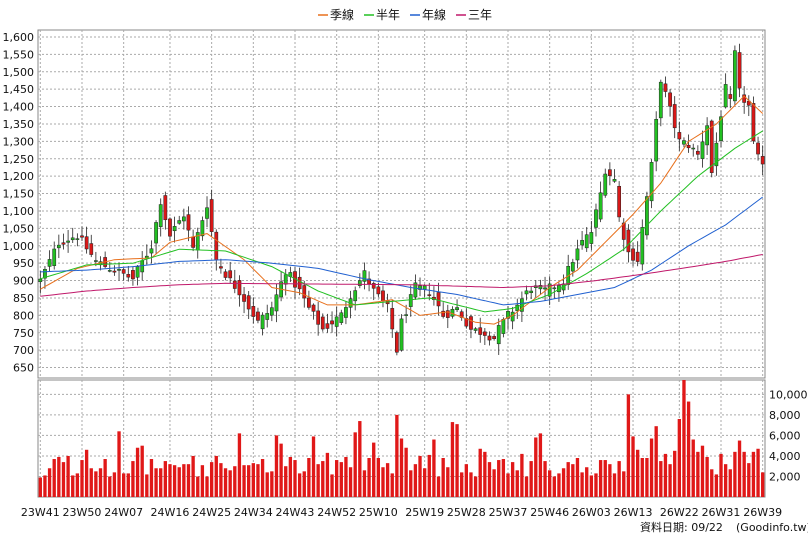 This screenshot has height=540, width=808. Describe the element at coordinates (434, 14) in the screenshot. I see `legend-label-2: 年線` at that location.